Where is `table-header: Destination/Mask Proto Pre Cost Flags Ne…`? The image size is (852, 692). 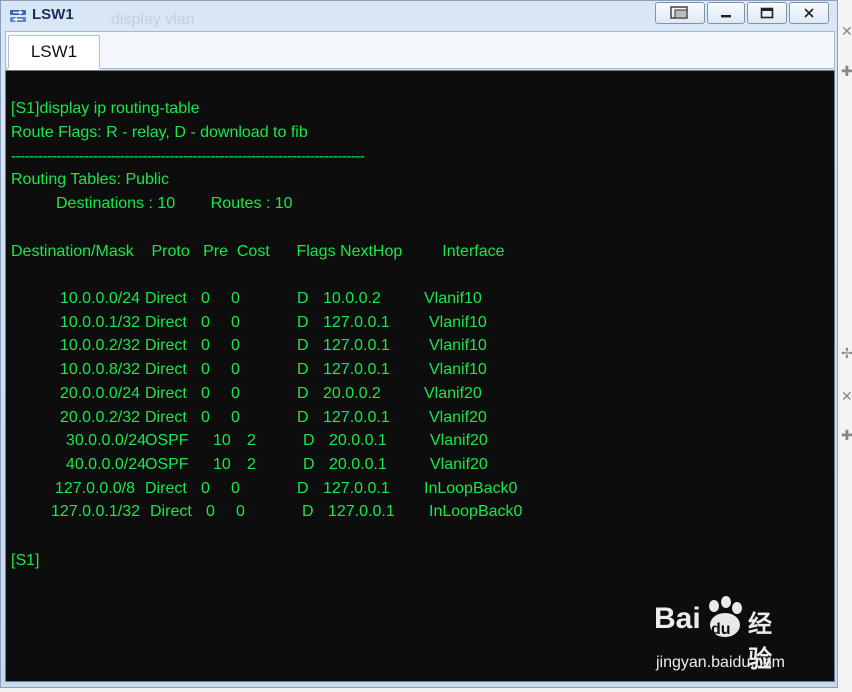
table-header: Destination/Mask Proto Pre Cost Flags Ne… is located at coordinates (258, 251).